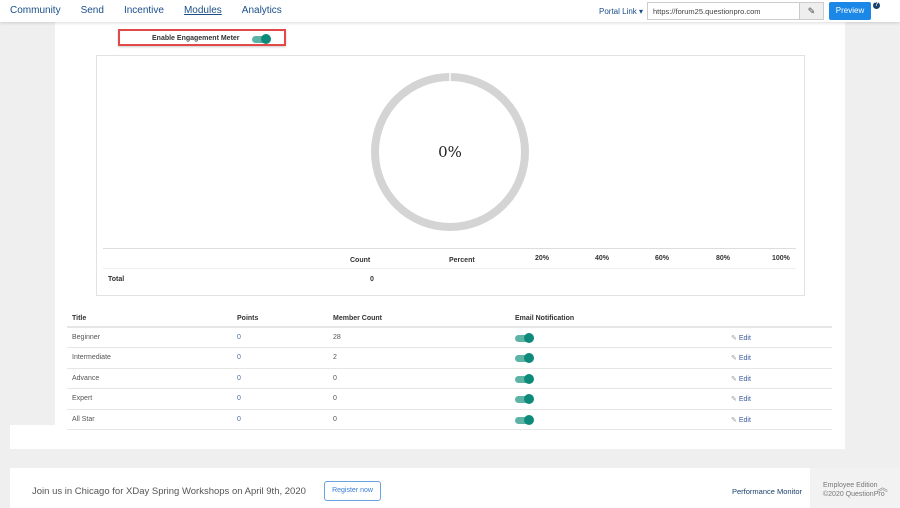  What do you see at coordinates (82, 399) in the screenshot?
I see `level-title: Expert` at bounding box center [82, 399].